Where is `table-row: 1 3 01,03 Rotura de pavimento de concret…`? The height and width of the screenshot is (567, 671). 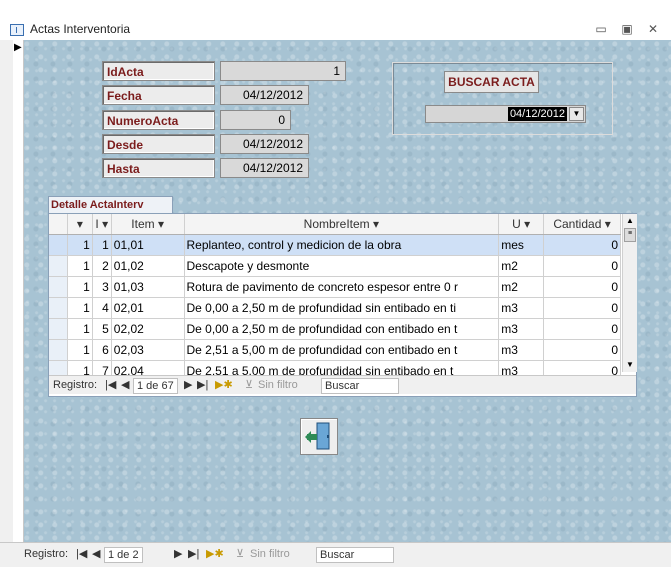
table-row: 1 3 01,03 Rotura de pavimento de concret… is located at coordinates (335, 287).